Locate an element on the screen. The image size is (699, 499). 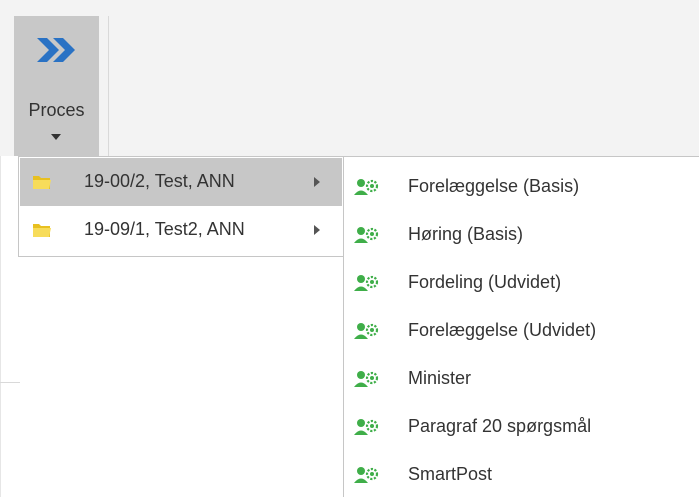
submenu-item-smartpost: SmartPost is located at coordinates (521, 475).